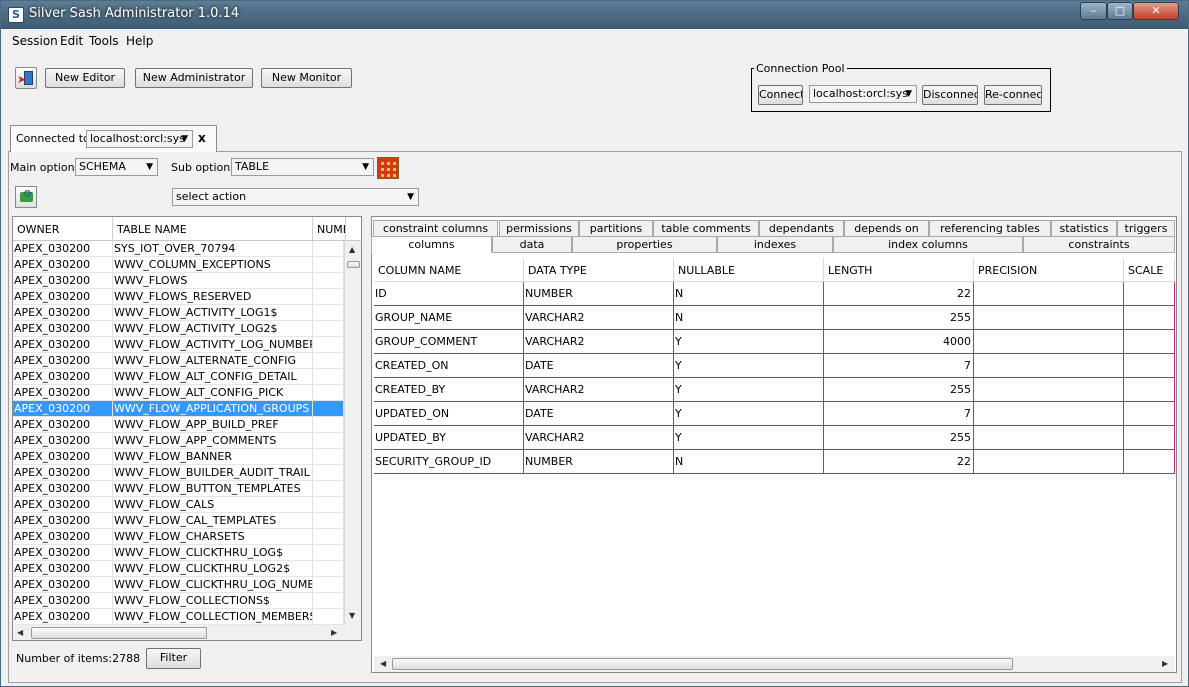 This screenshot has width=1189, height=687. I want to click on table-row: APEX_030200 WWV_FLOW_CALS, so click(178, 505).